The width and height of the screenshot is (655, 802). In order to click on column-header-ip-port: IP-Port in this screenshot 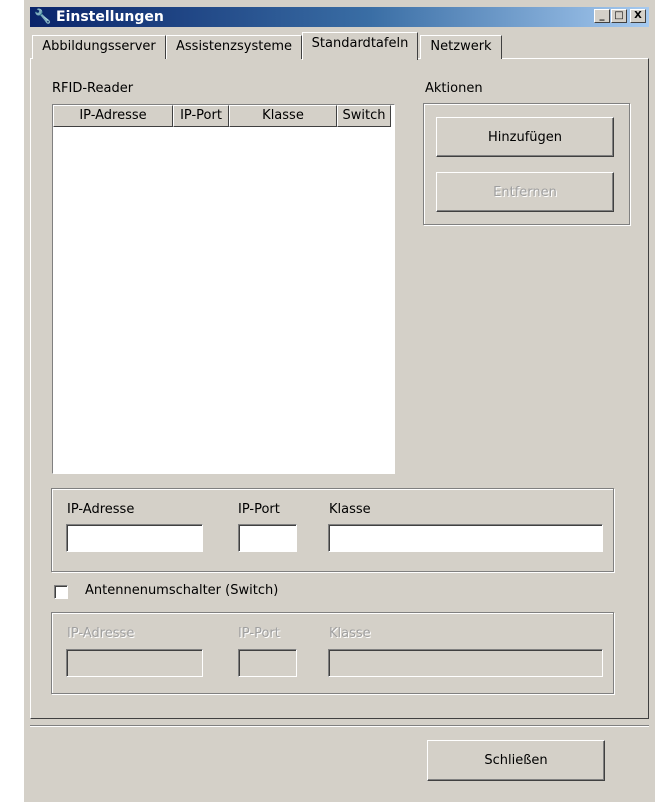, I will do `click(201, 116)`.